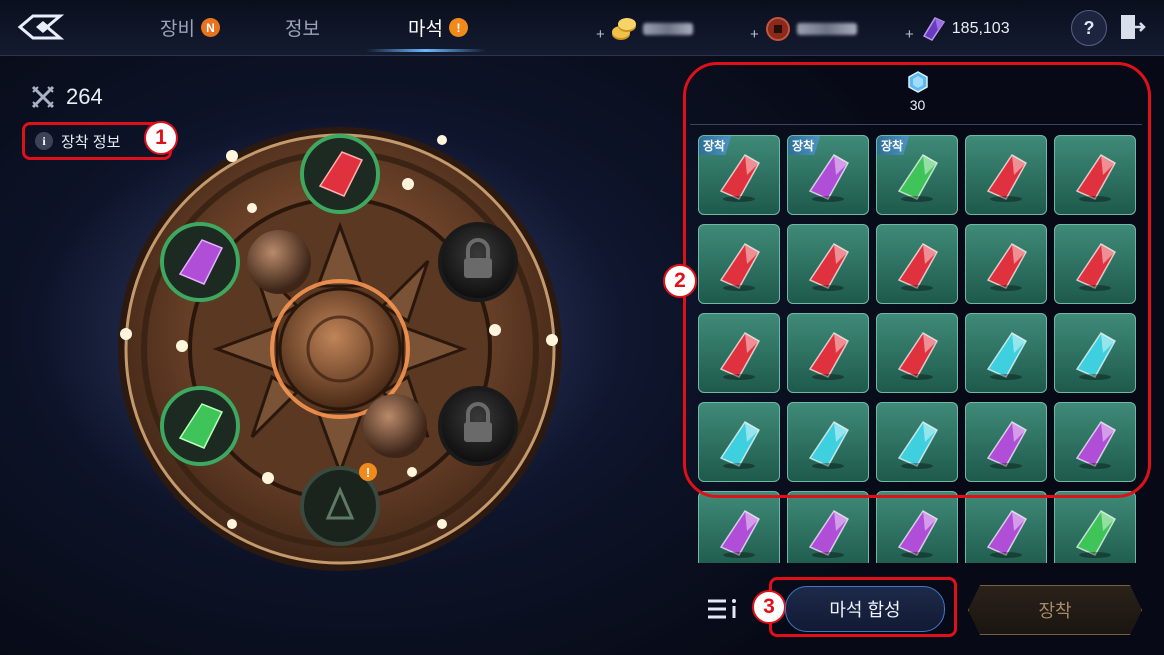 The height and width of the screenshot is (655, 1164). Describe the element at coordinates (769, 607) in the screenshot. I see `annotation-marker-3: 3` at that location.